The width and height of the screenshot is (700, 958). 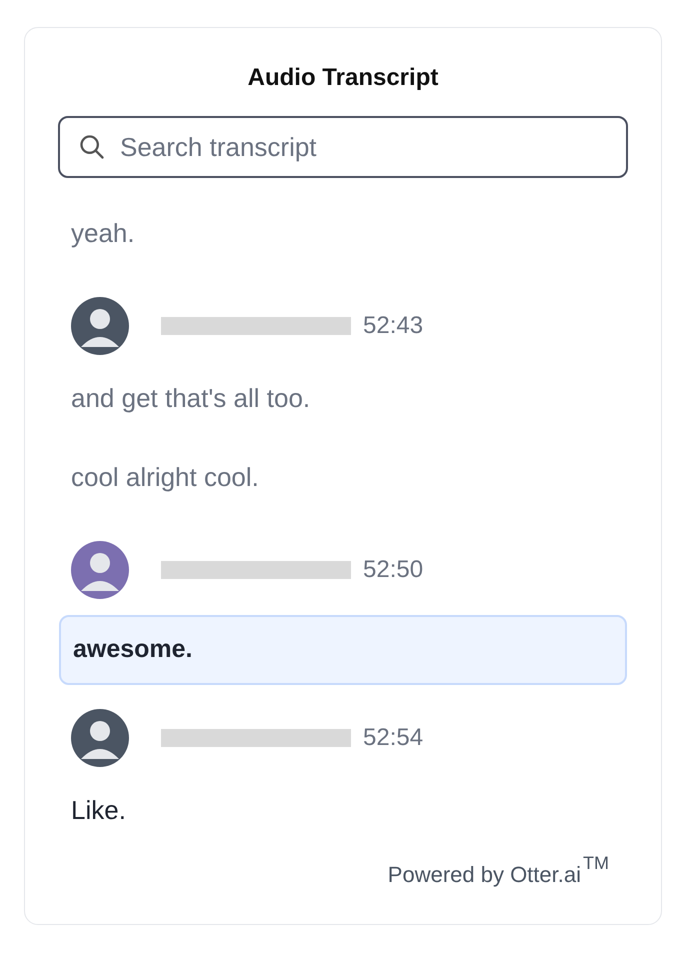 I want to click on footer-credit: Powered by Otter.ai, so click(x=484, y=874).